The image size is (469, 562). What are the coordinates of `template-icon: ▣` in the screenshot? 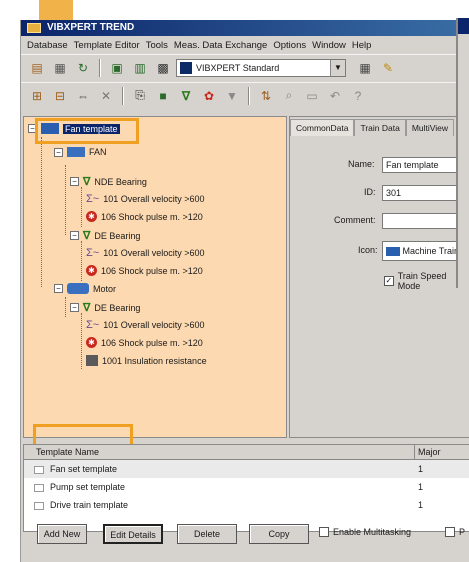 It's located at (117, 68).